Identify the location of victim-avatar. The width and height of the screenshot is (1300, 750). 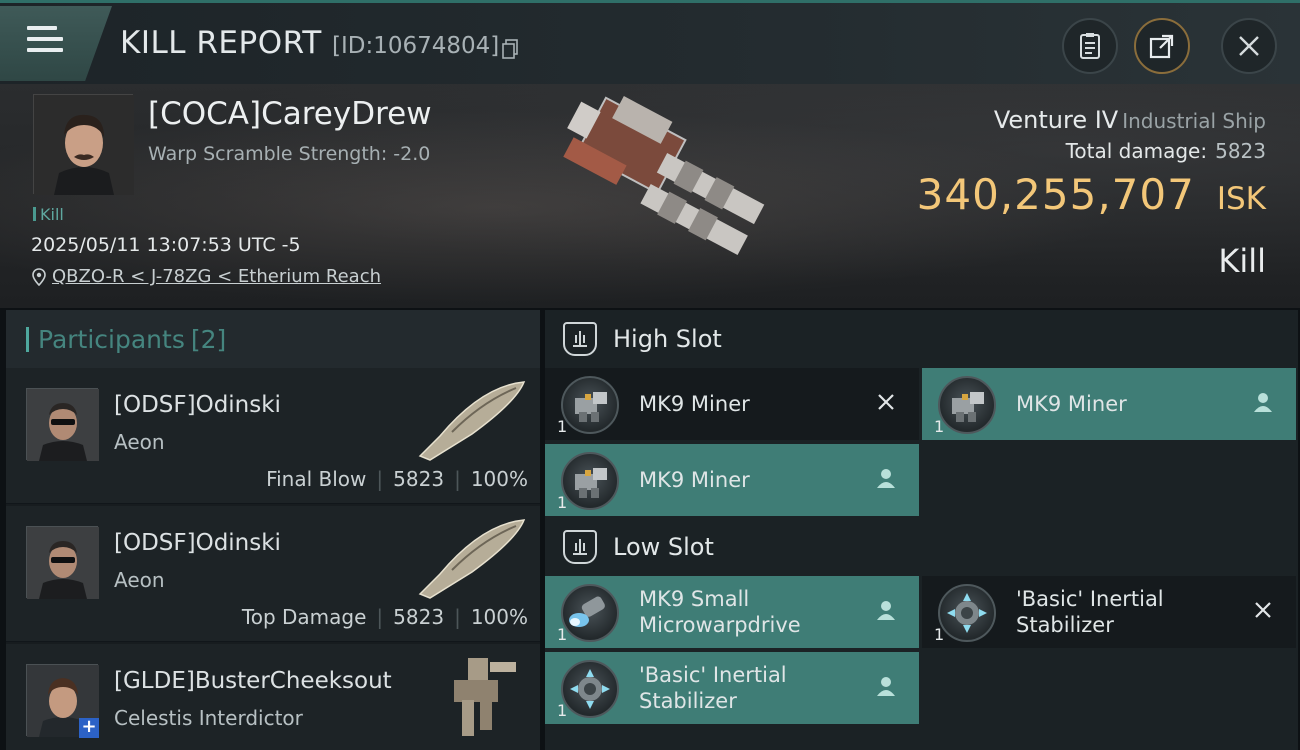
(83, 144).